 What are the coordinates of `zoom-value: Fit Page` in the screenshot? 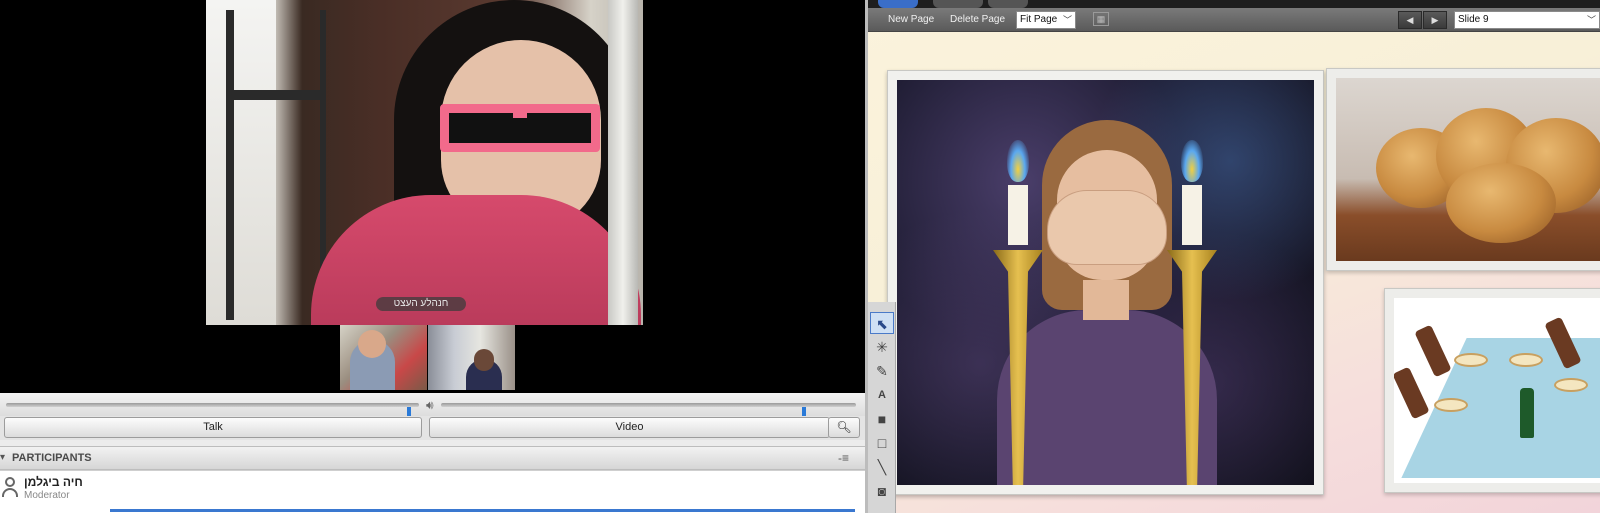 It's located at (1039, 19).